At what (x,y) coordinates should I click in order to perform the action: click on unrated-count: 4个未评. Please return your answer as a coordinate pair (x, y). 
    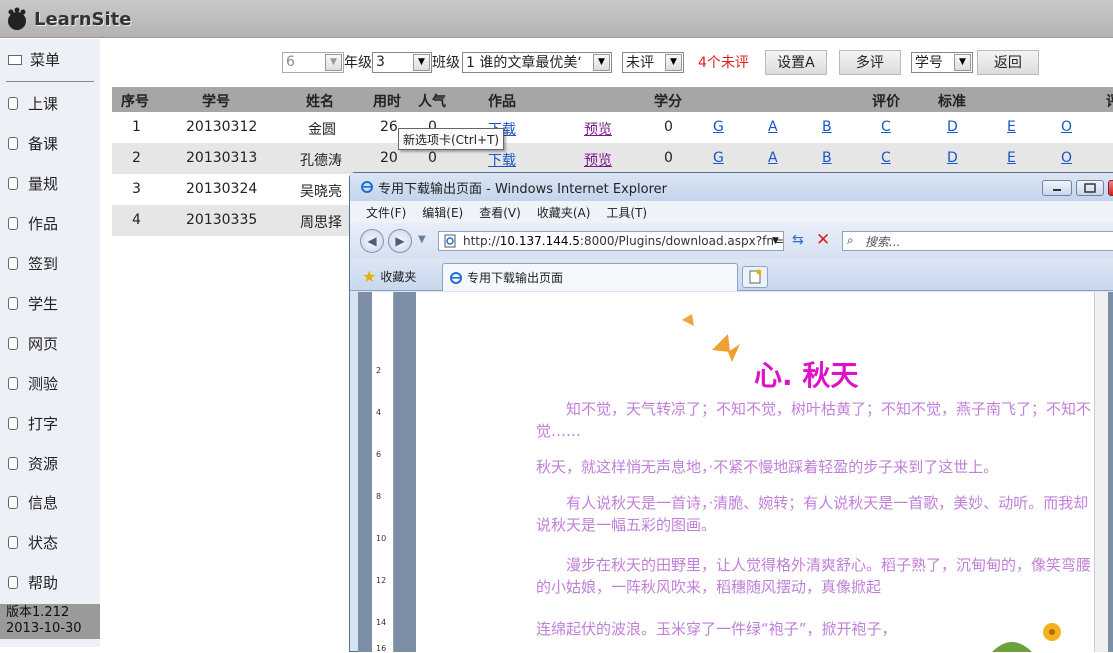
    Looking at the image, I should click on (723, 63).